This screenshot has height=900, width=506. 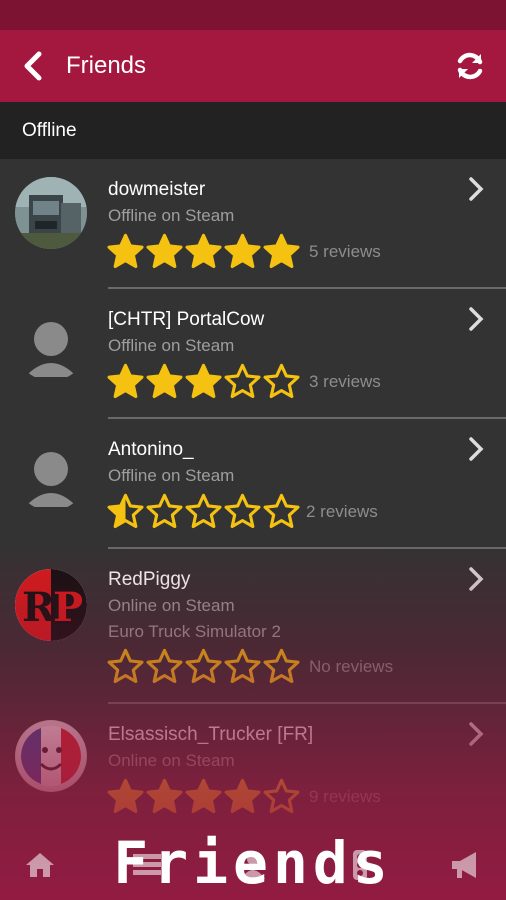 I want to click on friend-name: [CHTR] PortalCow, so click(x=186, y=319).